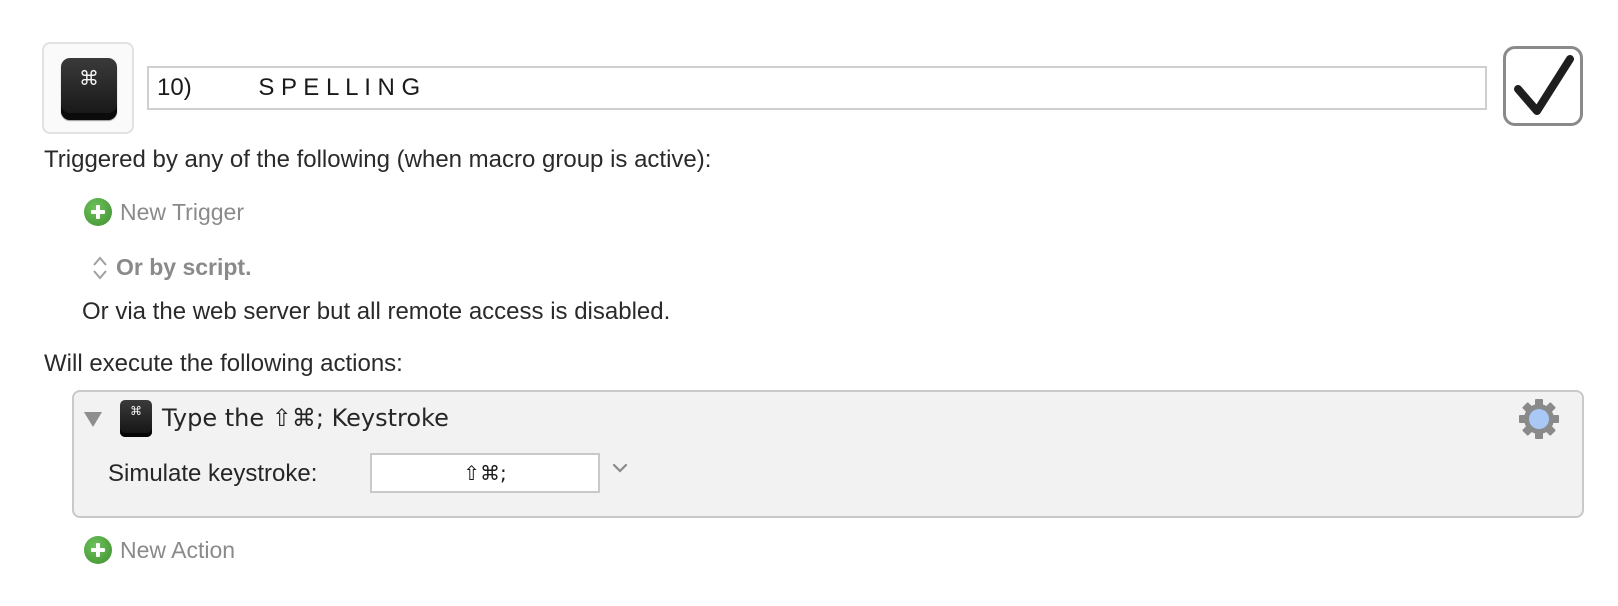  I want to click on macro-icon-well: ⌘, so click(88, 88).